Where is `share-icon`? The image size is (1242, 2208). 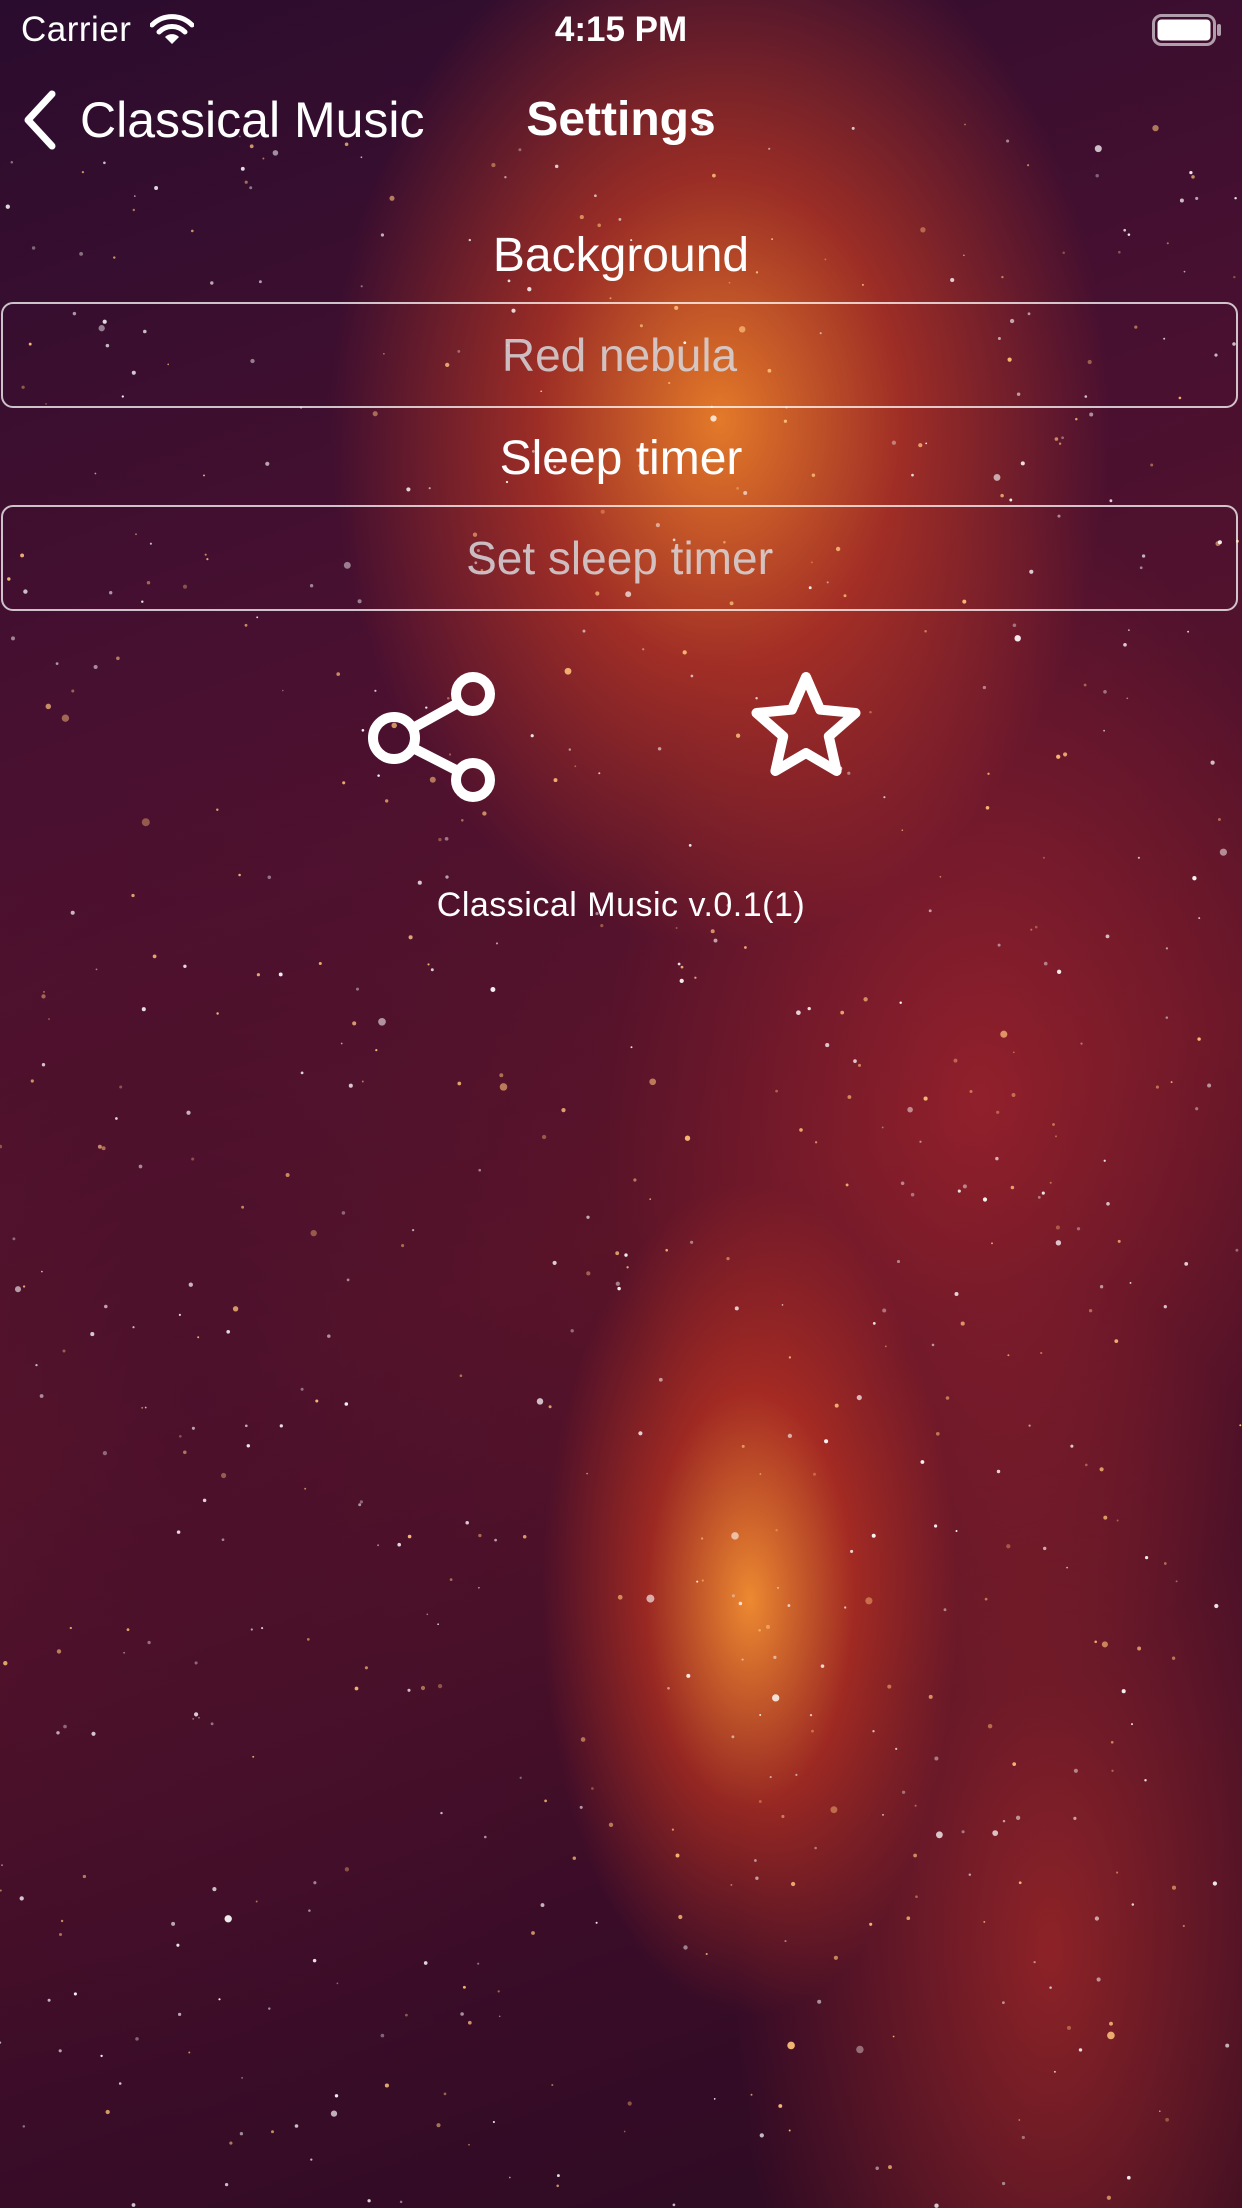
share-icon is located at coordinates (434, 734).